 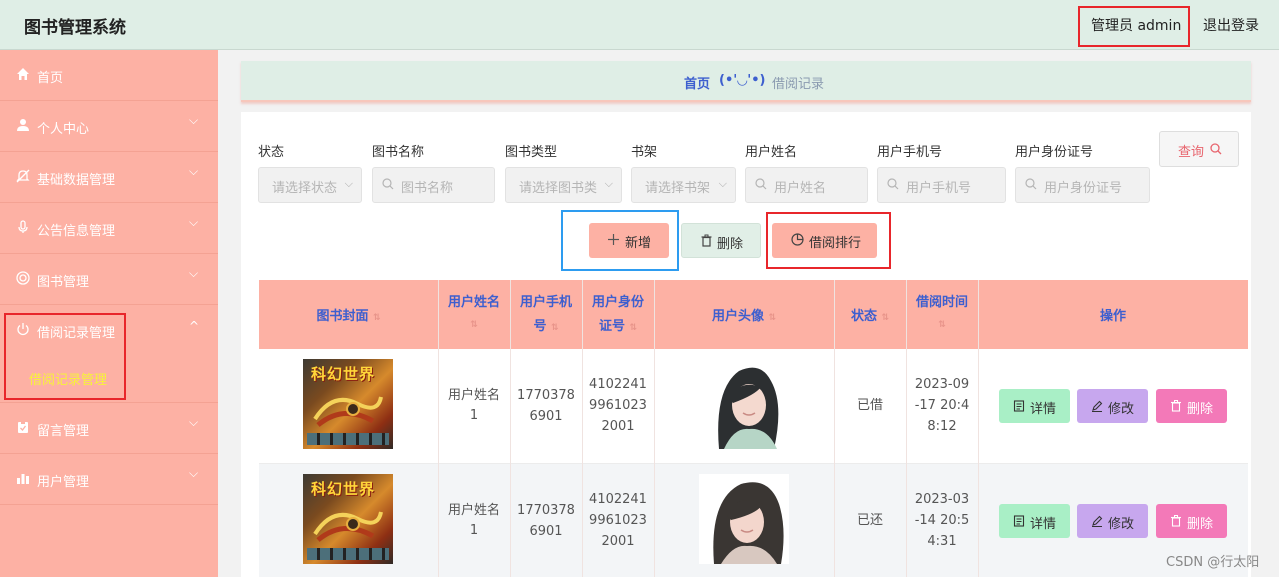 I want to click on query-button: 查询, so click(x=1199, y=149).